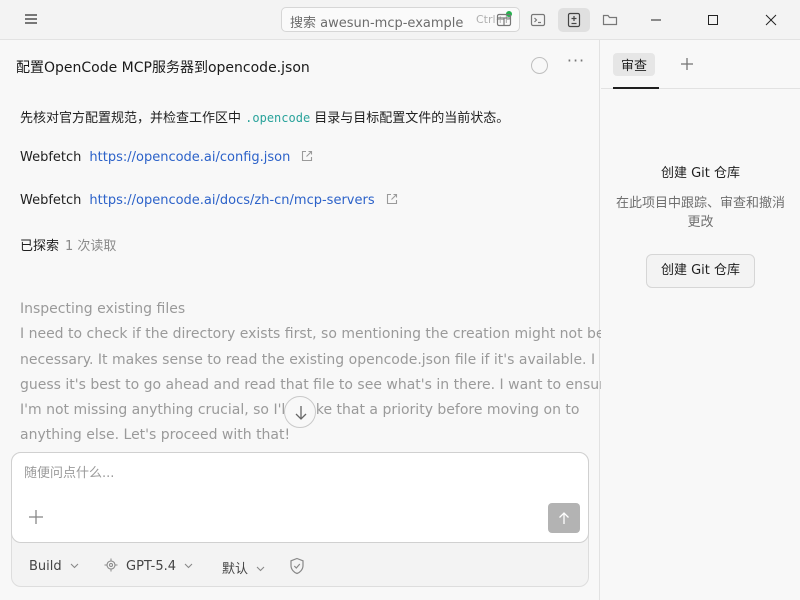  I want to click on close-icon, so click(771, 20).